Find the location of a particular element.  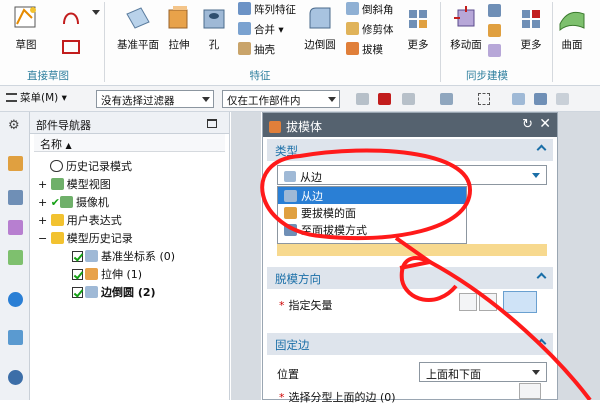

tree-item-label: 摄像机 is located at coordinates (92, 202).